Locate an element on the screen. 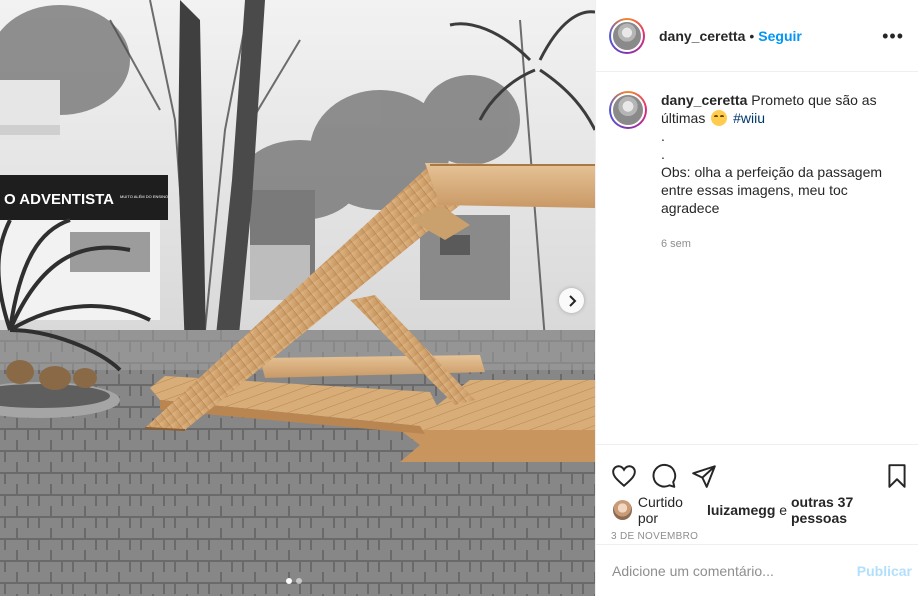 This screenshot has height=596, width=918. liker-username: luizamegg is located at coordinates (741, 510).